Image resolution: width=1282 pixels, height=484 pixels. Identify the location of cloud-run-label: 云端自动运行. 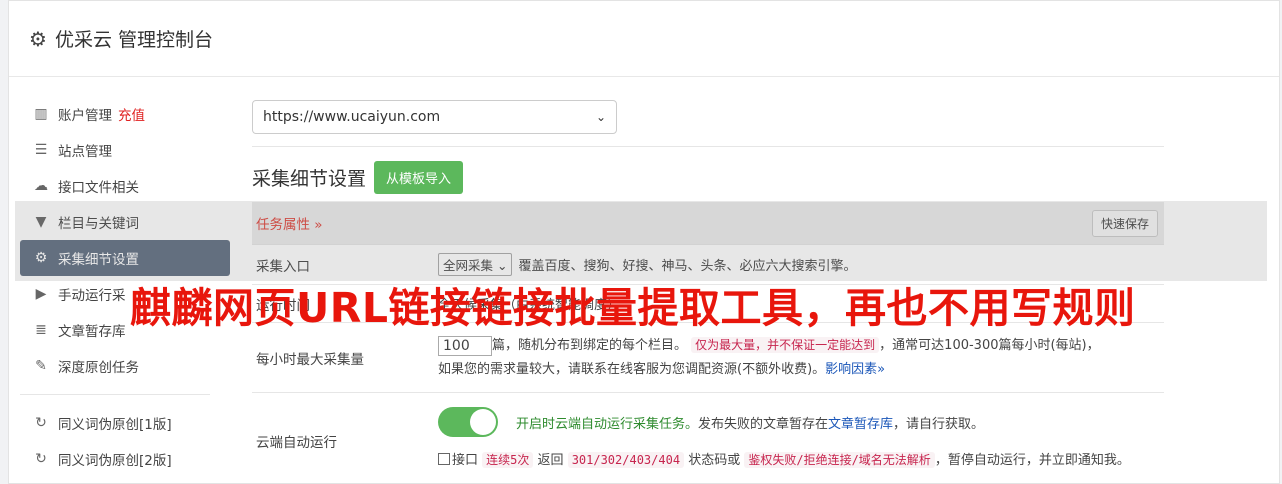
(296, 442).